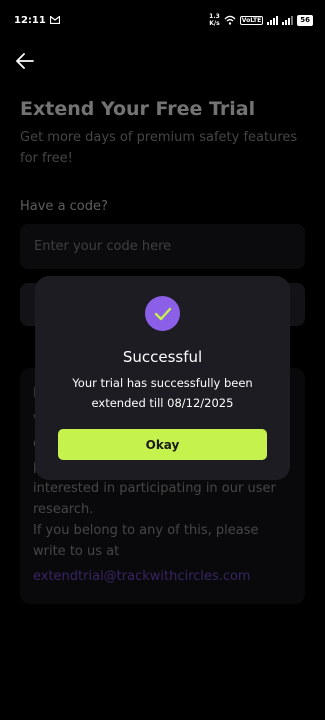 The height and width of the screenshot is (720, 325). I want to click on checkmark-icon, so click(162, 313).